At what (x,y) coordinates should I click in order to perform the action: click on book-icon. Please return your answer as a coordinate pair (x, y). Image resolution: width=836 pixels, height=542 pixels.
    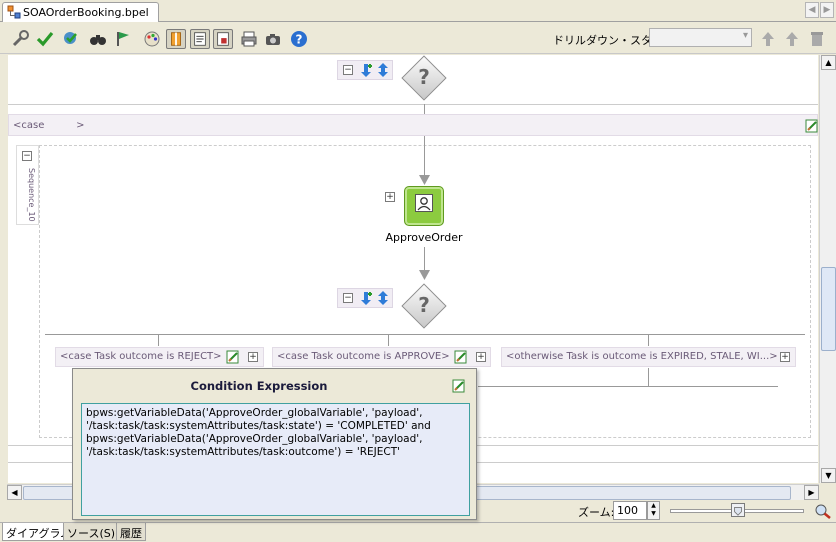
    Looking at the image, I should click on (223, 39).